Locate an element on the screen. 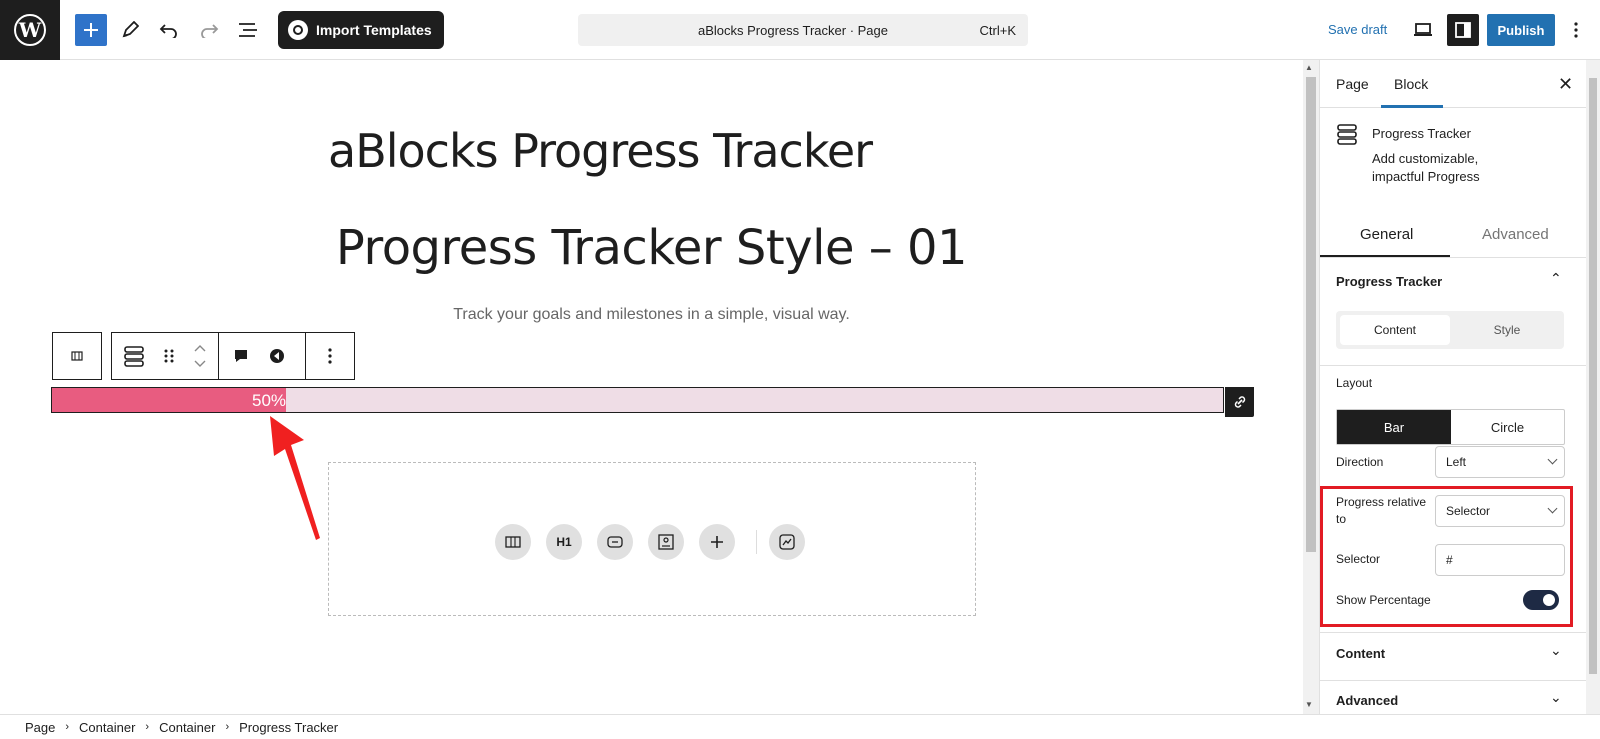 Image resolution: width=1600 pixels, height=739 pixels. block-toolbar is located at coordinates (203, 356).